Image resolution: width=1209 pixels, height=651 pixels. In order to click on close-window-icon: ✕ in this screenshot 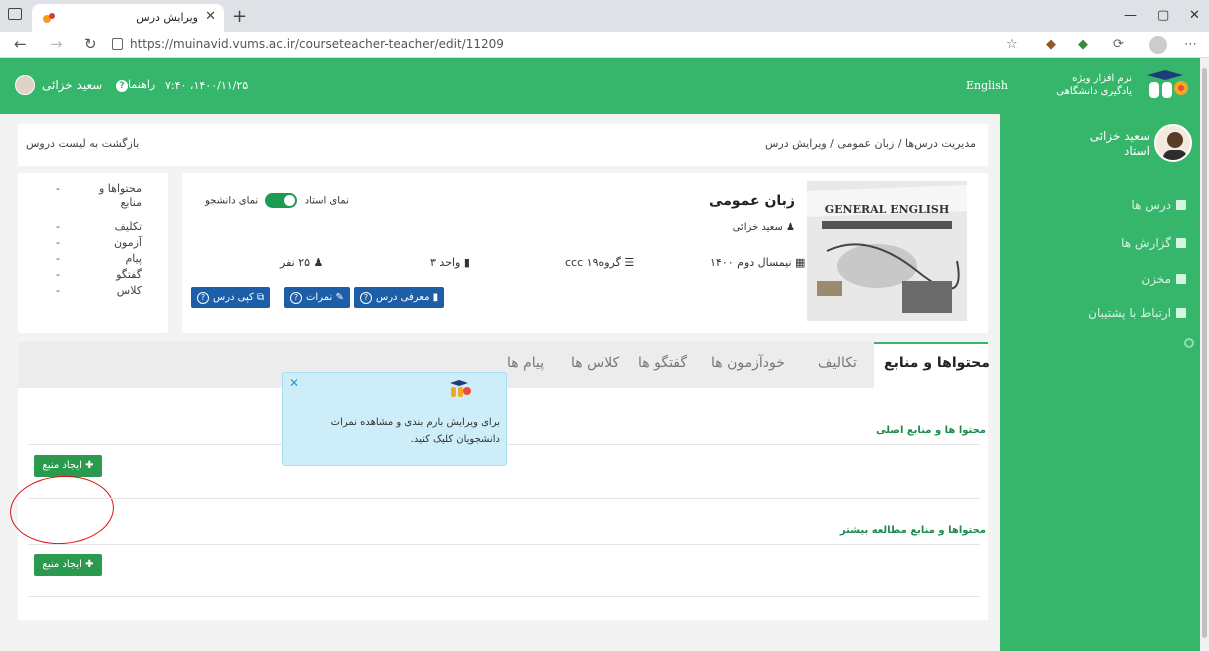, I will do `click(1194, 15)`.